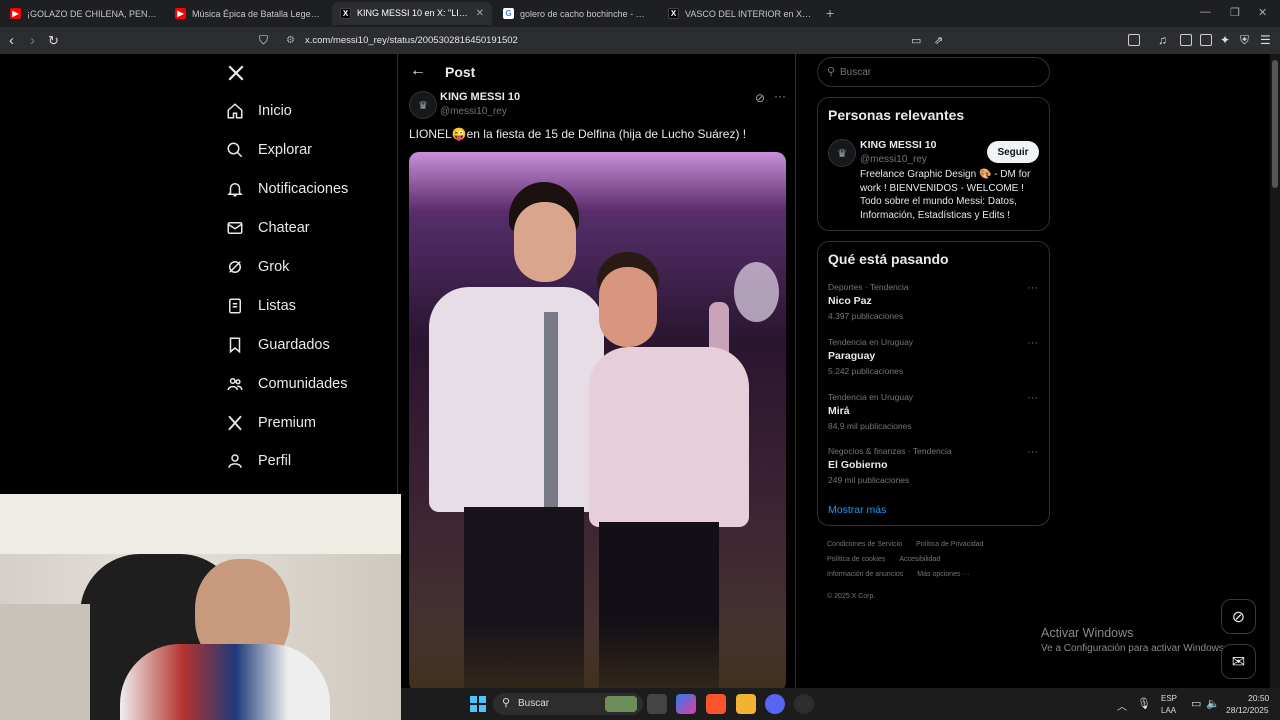  I want to click on relevant-handle: @messi10_rey, so click(893, 159).